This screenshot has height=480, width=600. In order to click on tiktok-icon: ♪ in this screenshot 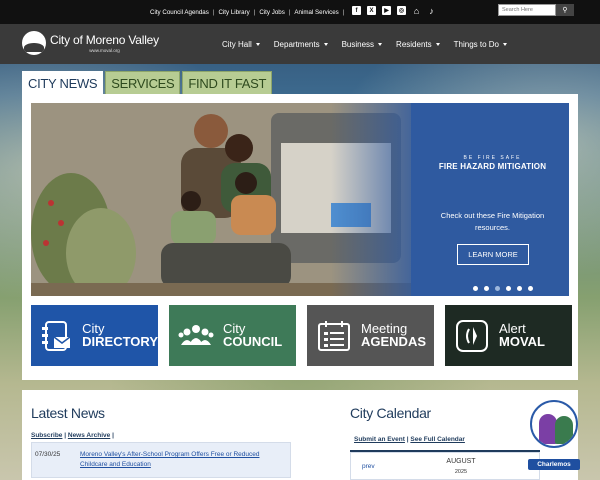, I will do `click(431, 11)`.